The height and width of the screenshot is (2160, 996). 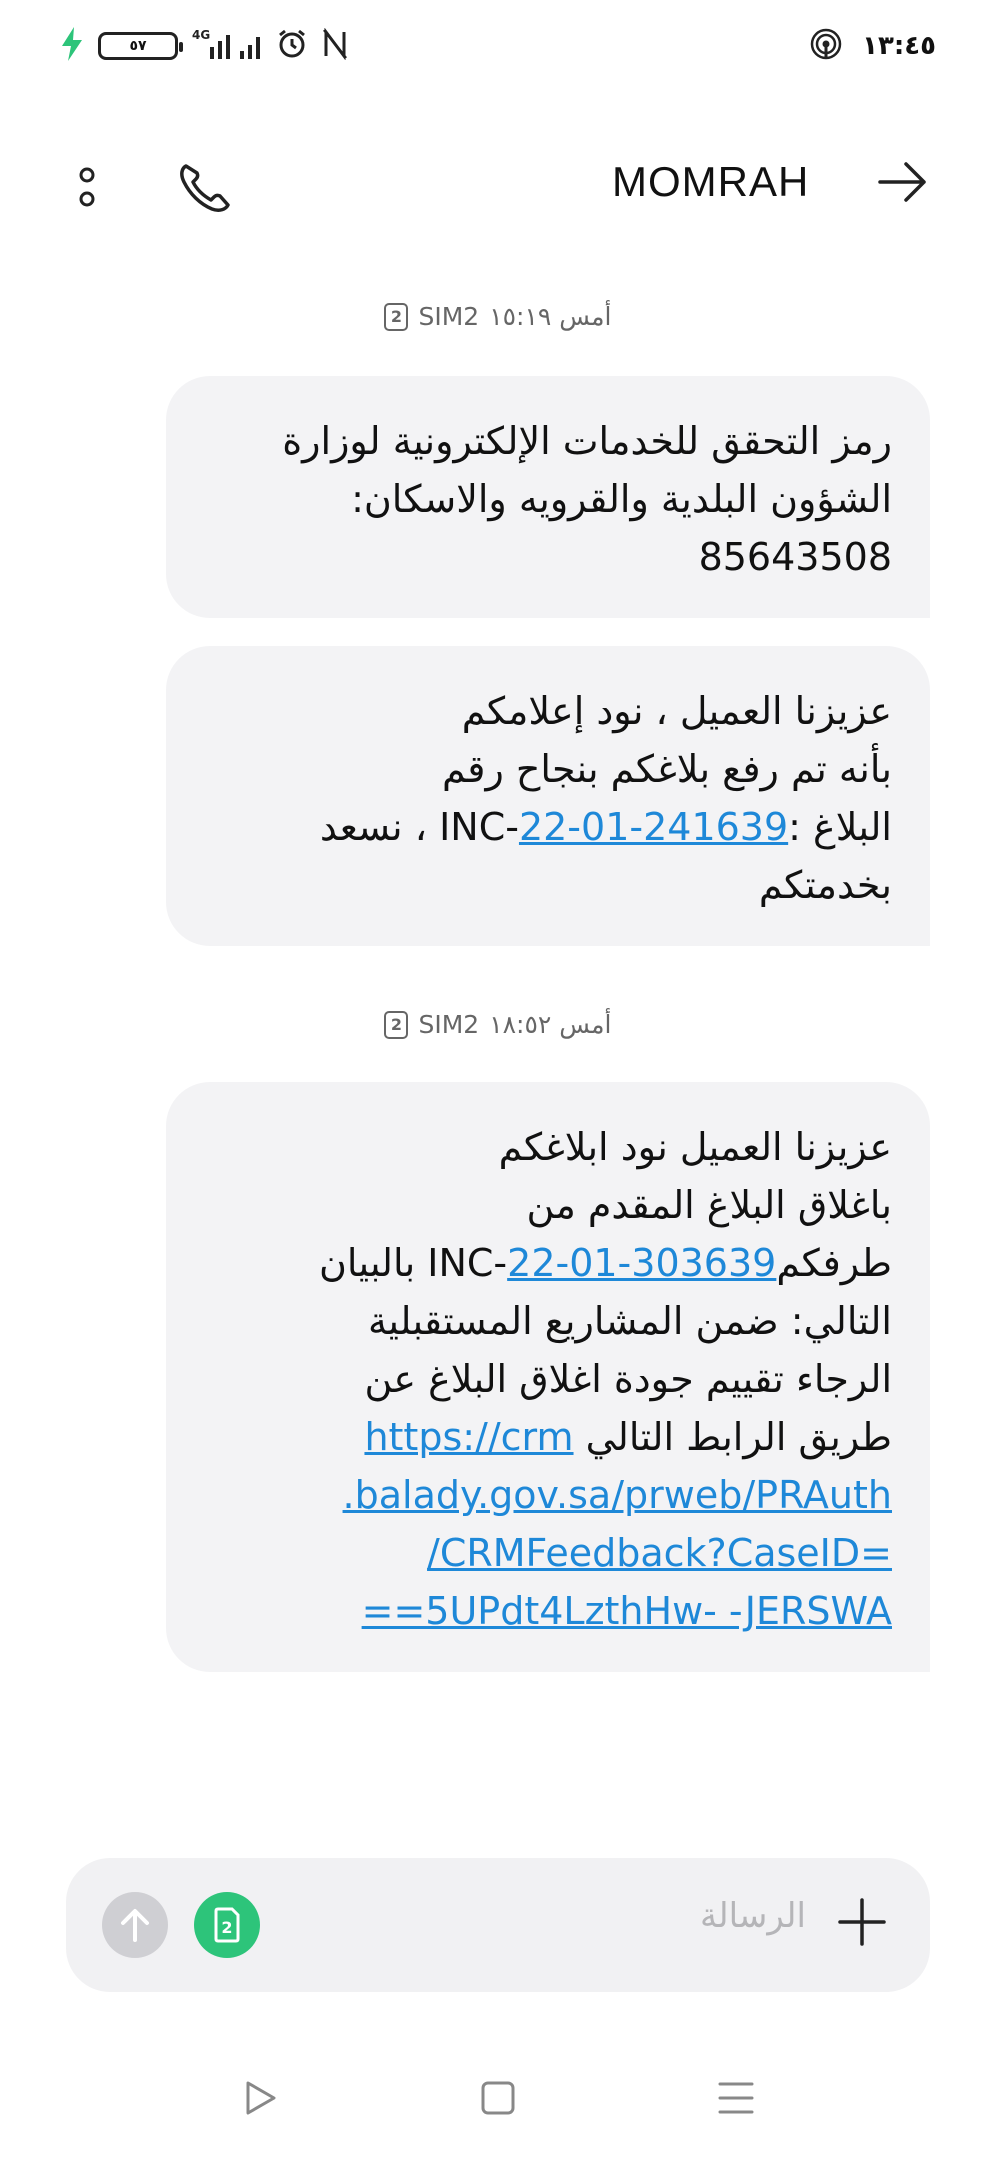 What do you see at coordinates (899, 46) in the screenshot?
I see `clock: ١٣:٤٥` at bounding box center [899, 46].